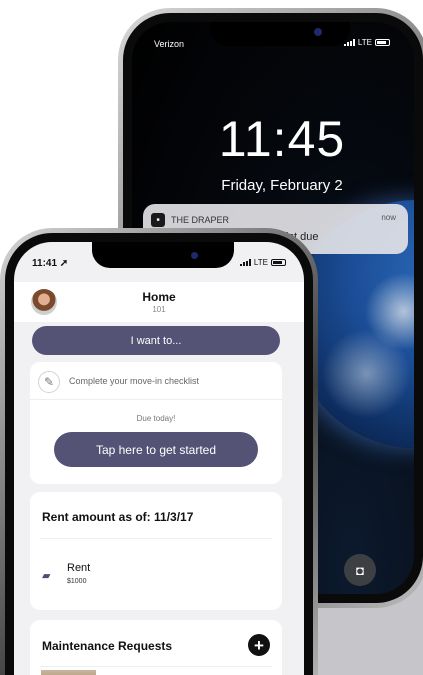 The image size is (423, 675). I want to click on app-logo-icon: ■, so click(158, 220).